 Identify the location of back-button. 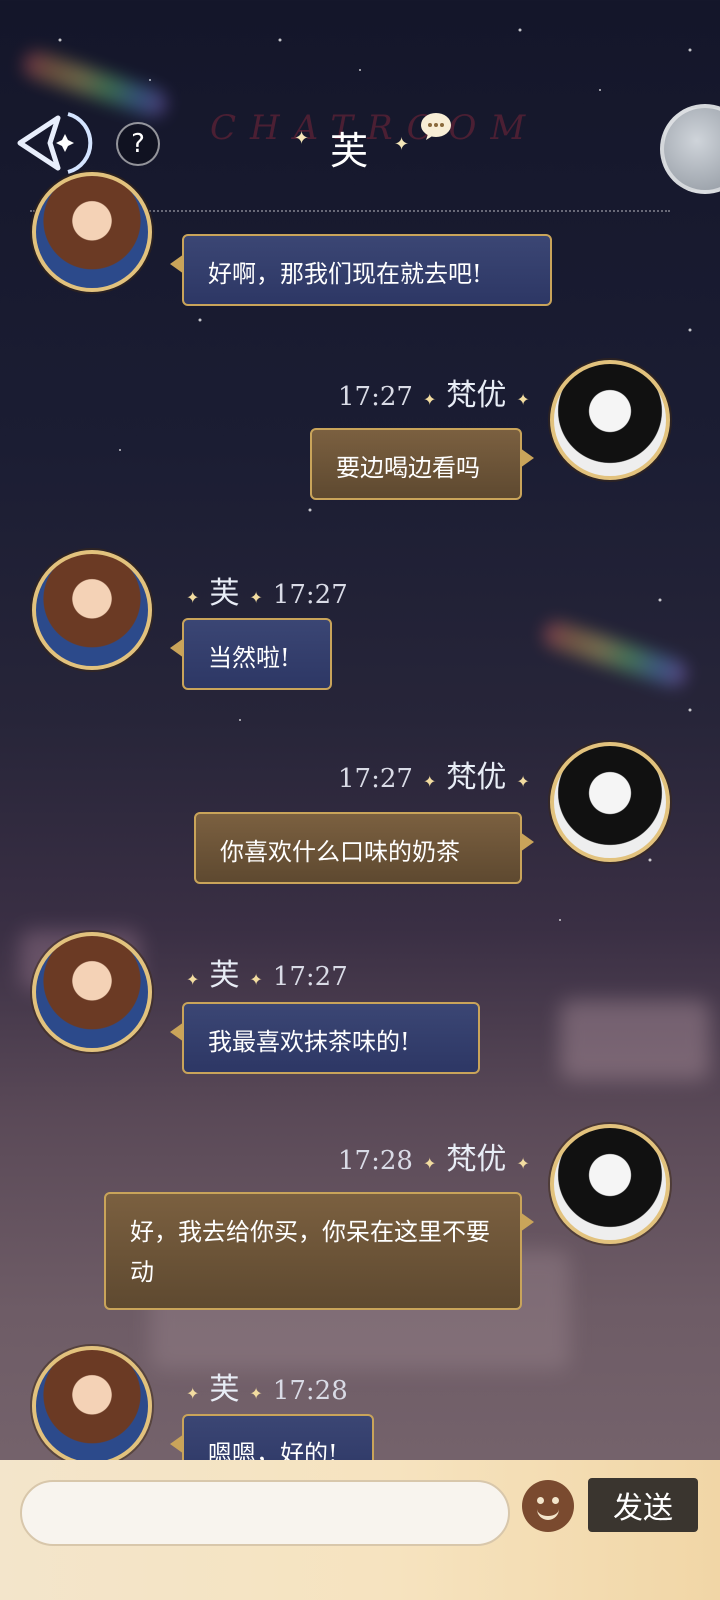
(58, 143).